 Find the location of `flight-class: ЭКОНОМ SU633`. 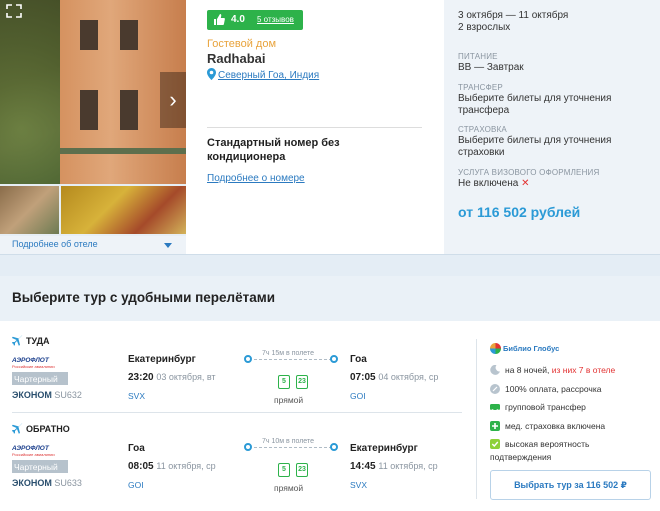

flight-class: ЭКОНОМ SU633 is located at coordinates (47, 483).